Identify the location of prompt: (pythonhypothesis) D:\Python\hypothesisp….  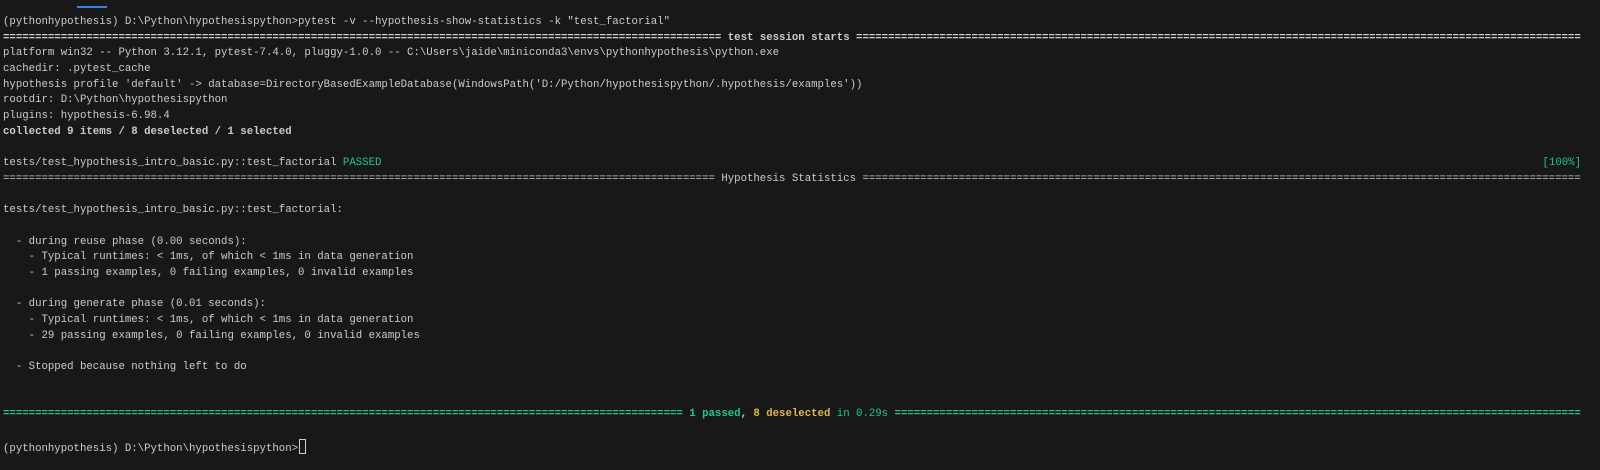
(151, 448).